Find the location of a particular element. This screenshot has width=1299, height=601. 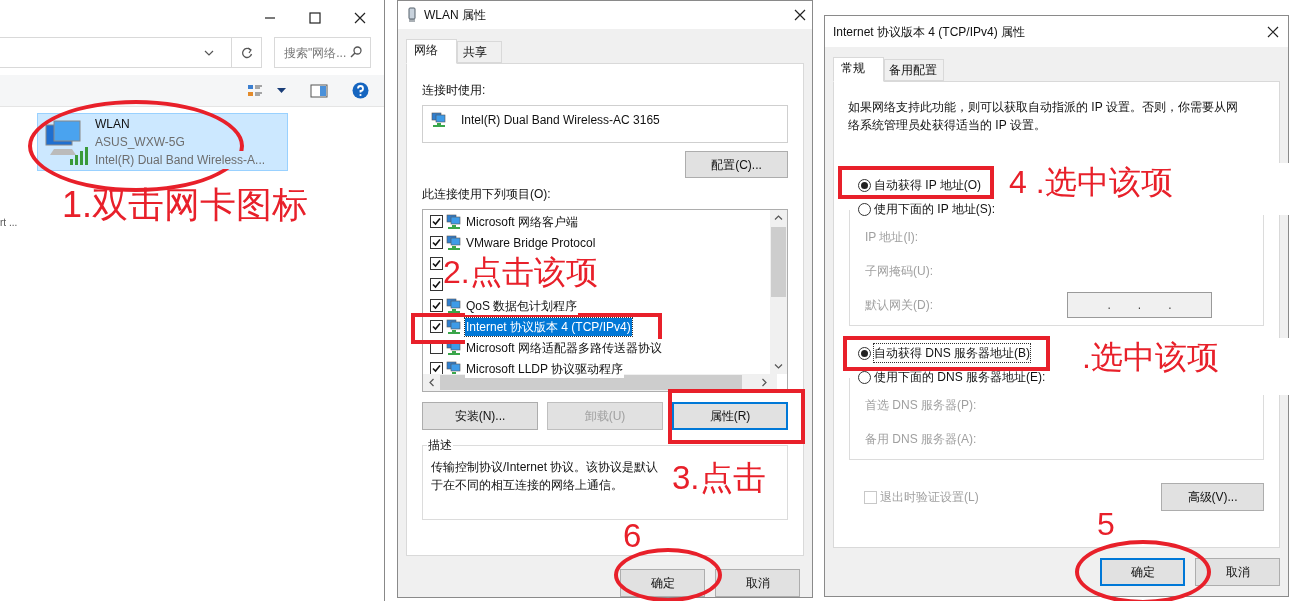

tab: 共享 is located at coordinates (479, 52).